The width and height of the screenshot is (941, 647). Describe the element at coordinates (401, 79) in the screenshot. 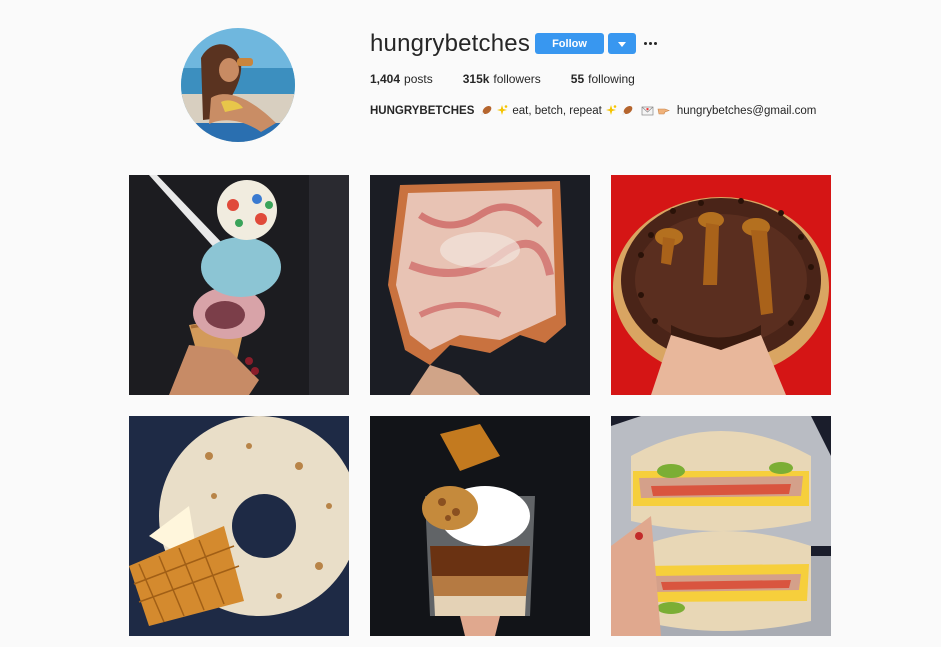

I see `posts-count: 1,404 posts` at that location.